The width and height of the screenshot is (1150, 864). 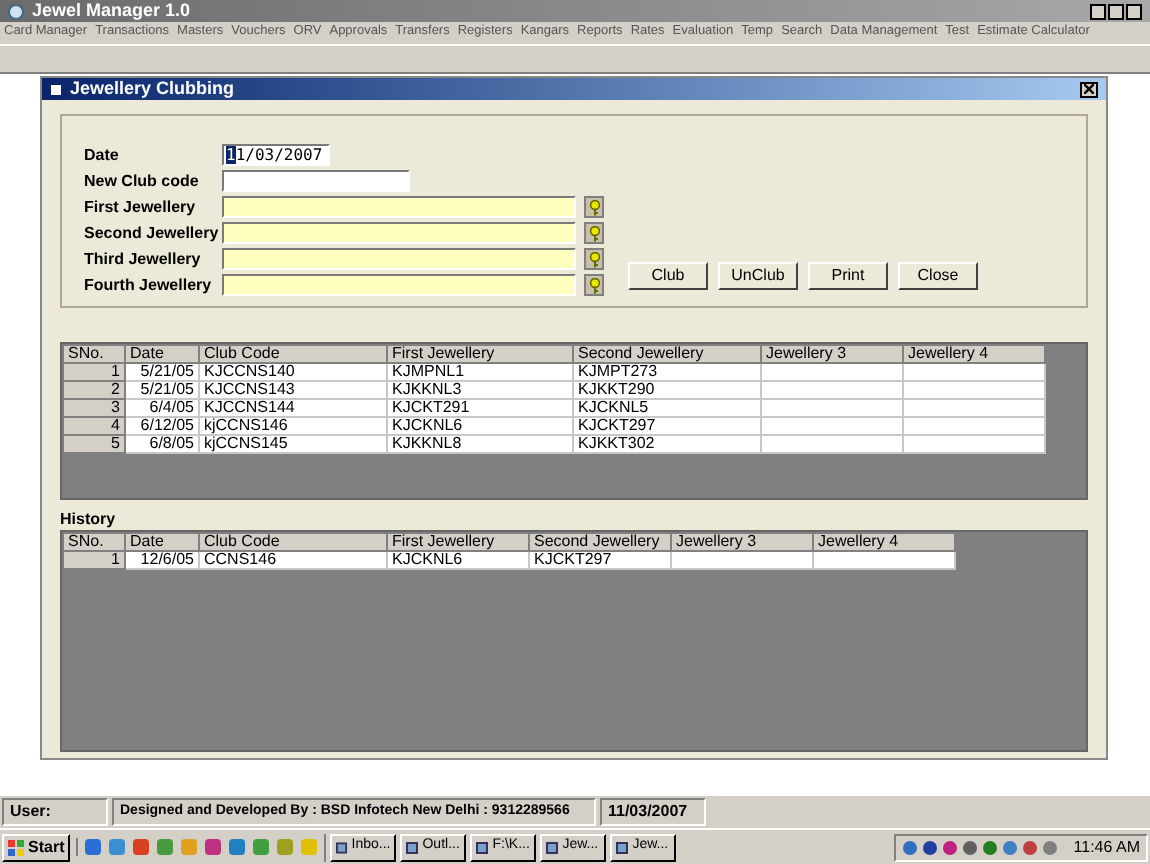 What do you see at coordinates (667, 408) in the screenshot?
I see `table-cell: KJCKNL5` at bounding box center [667, 408].